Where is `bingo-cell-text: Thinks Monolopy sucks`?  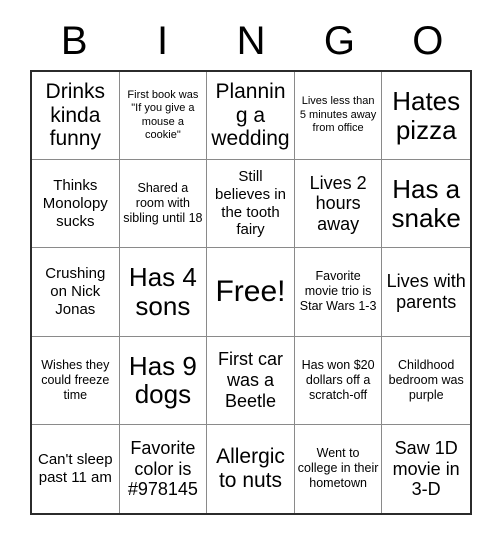
bingo-cell-text: Thinks Monolopy sucks is located at coordinates (75, 203).